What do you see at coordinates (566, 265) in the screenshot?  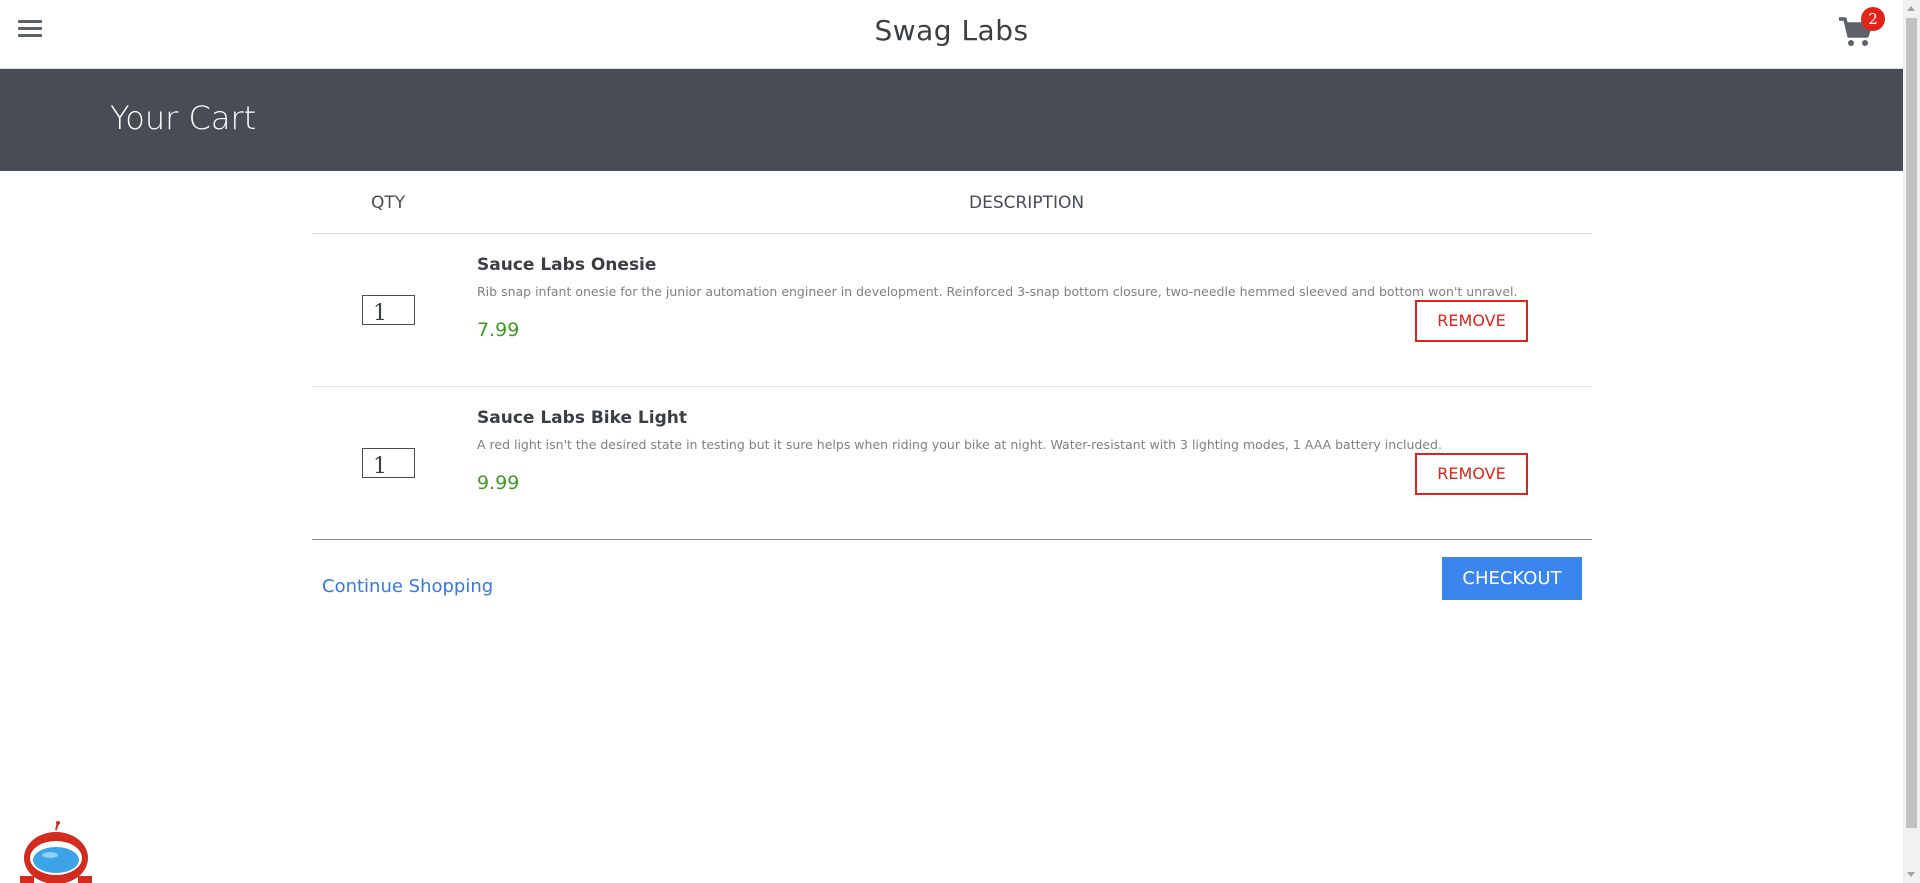 I see `item-name-link: Sauce Labs Onesie` at bounding box center [566, 265].